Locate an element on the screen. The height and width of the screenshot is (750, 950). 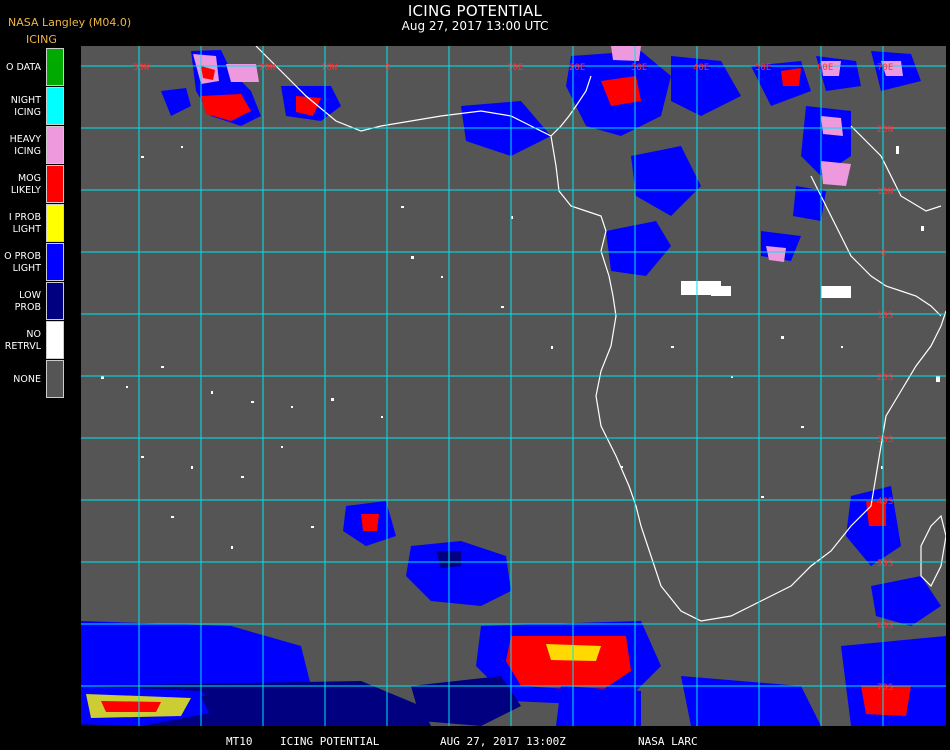
lat-label: 30S is located at coordinates (885, 440).